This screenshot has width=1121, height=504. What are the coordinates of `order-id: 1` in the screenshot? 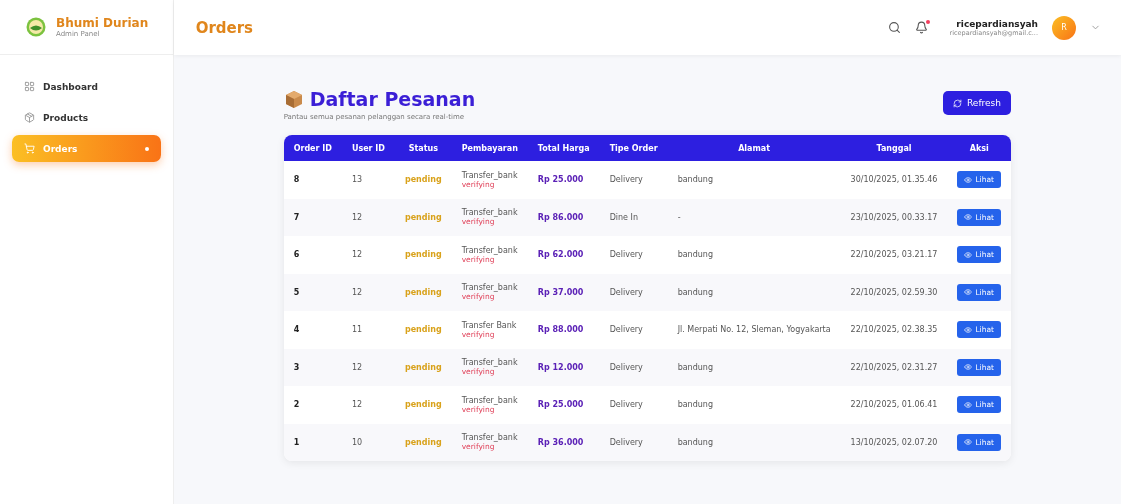 It's located at (296, 442).